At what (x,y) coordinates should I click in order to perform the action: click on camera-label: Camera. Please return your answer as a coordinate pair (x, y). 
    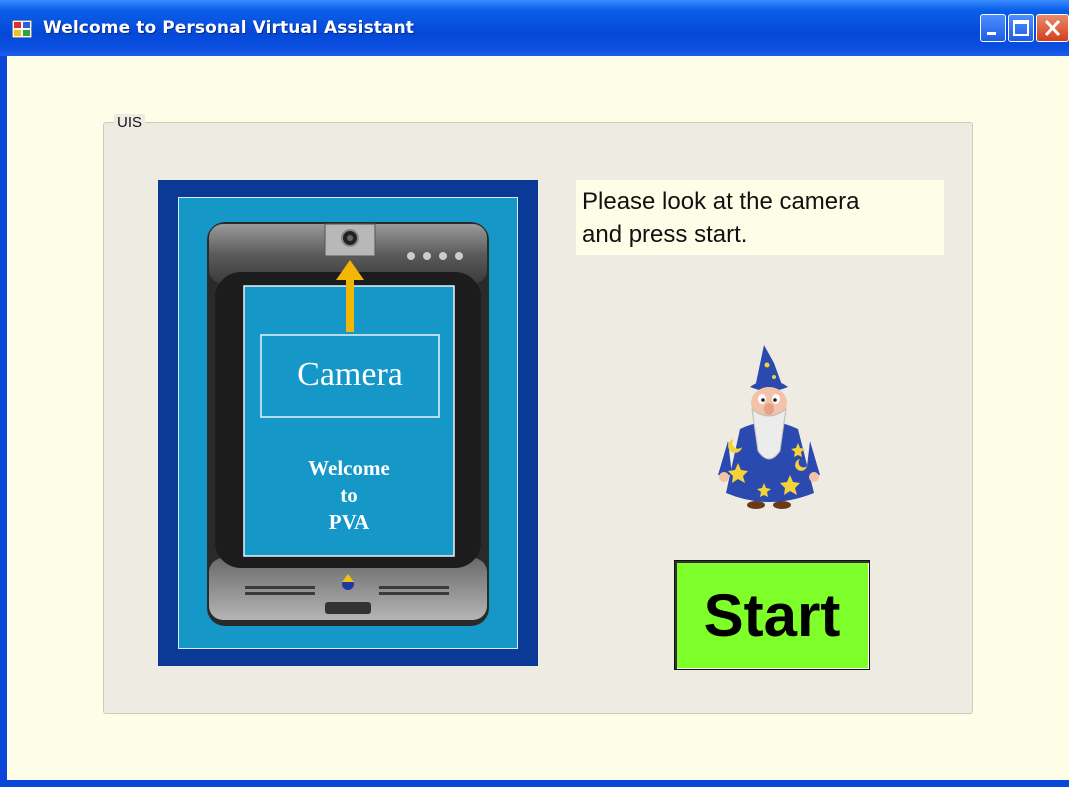
    Looking at the image, I should click on (350, 374).